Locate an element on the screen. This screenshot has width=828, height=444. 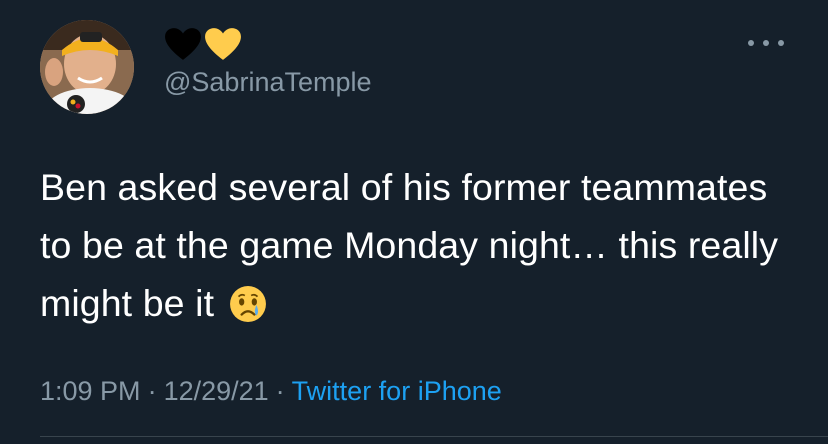
tweet-source-link: Twitter for iPhone is located at coordinates (397, 391).